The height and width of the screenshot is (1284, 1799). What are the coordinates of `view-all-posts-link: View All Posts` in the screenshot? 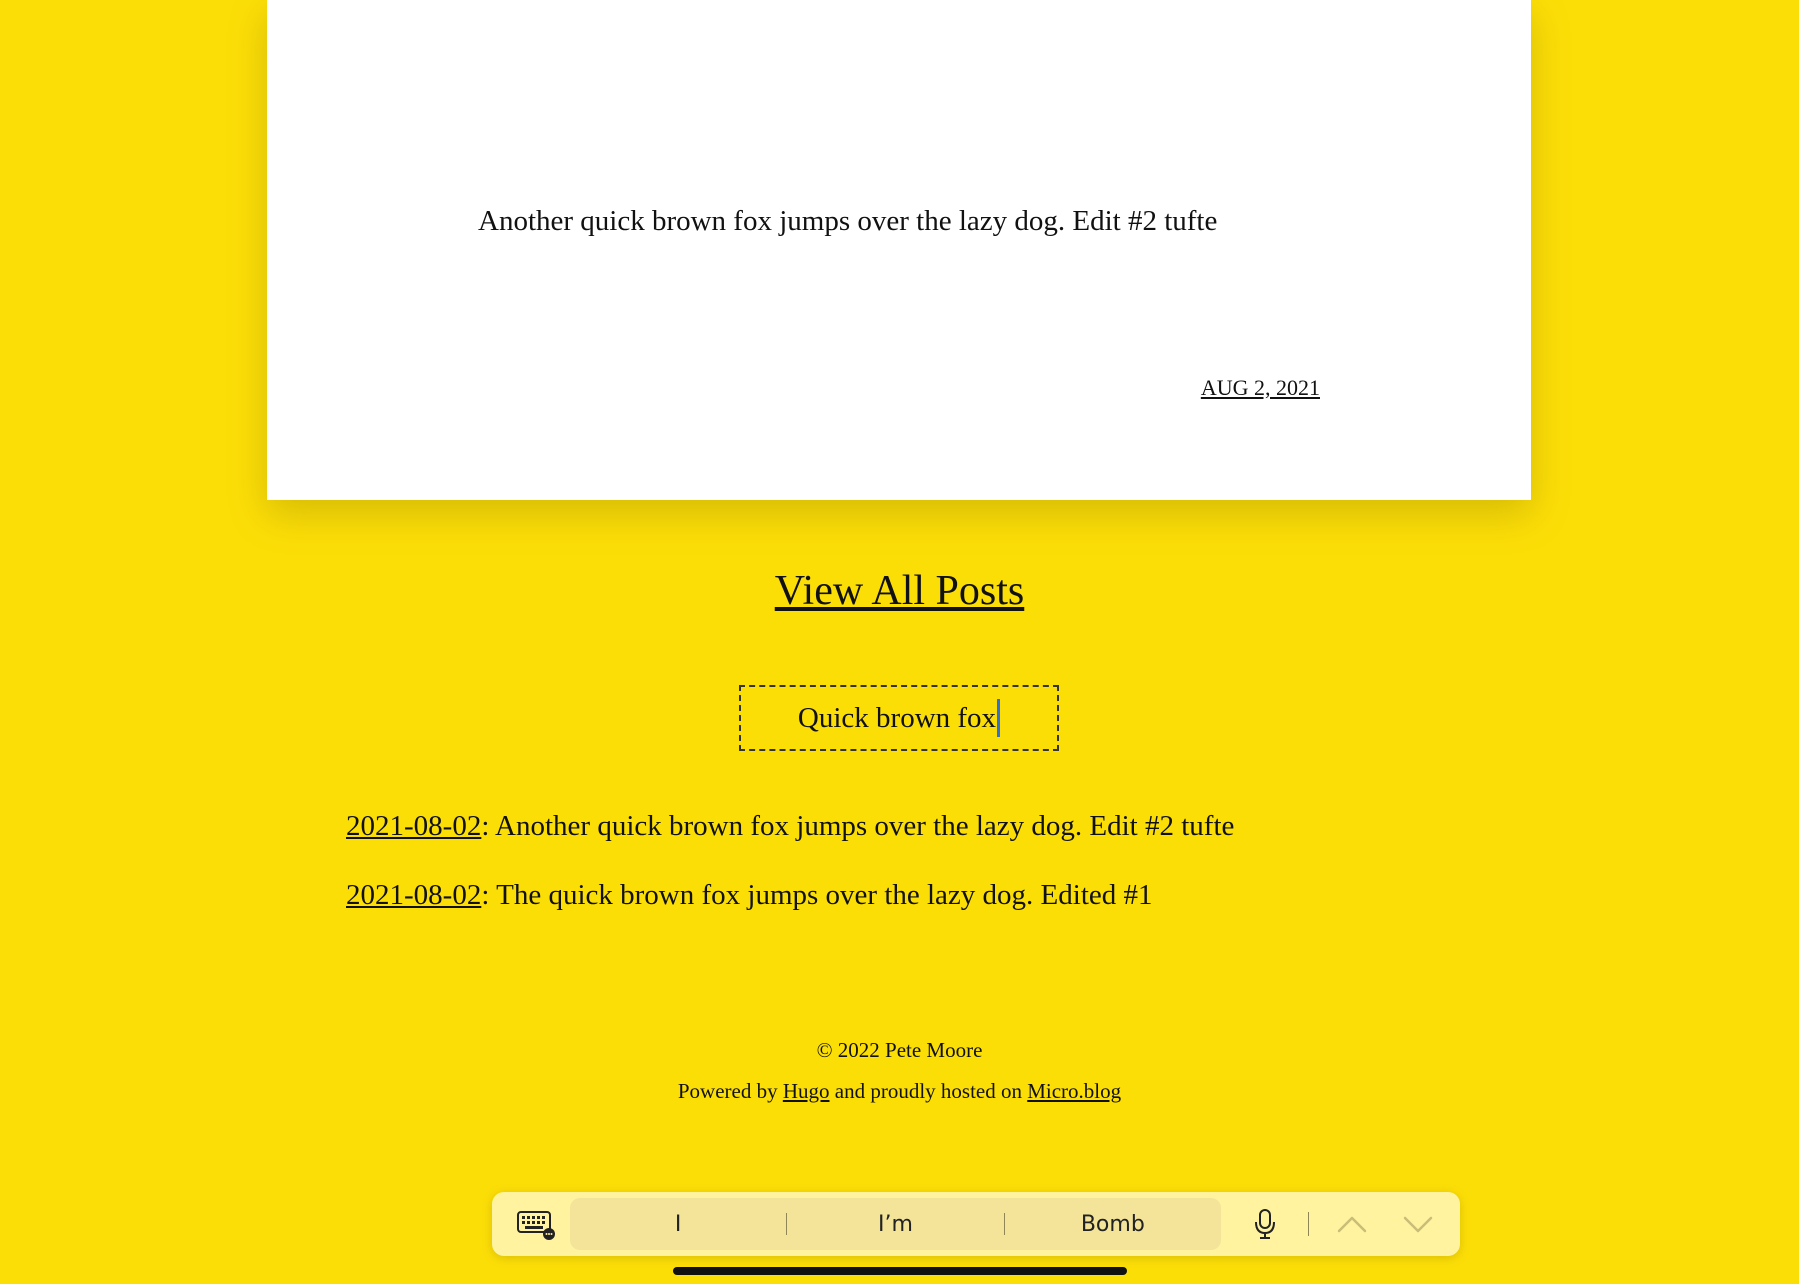 It's located at (900, 591).